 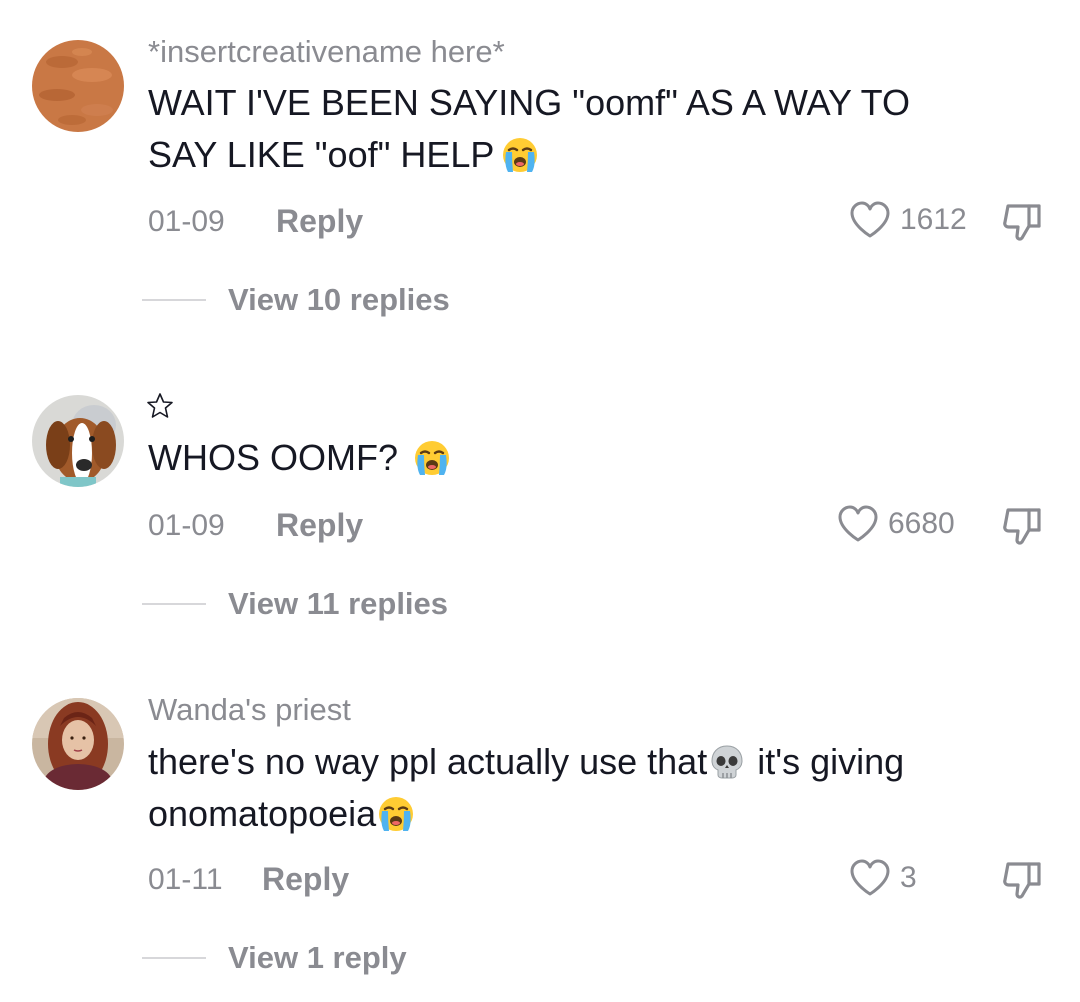 I want to click on comment-text-line: it's giving, so click(x=831, y=761).